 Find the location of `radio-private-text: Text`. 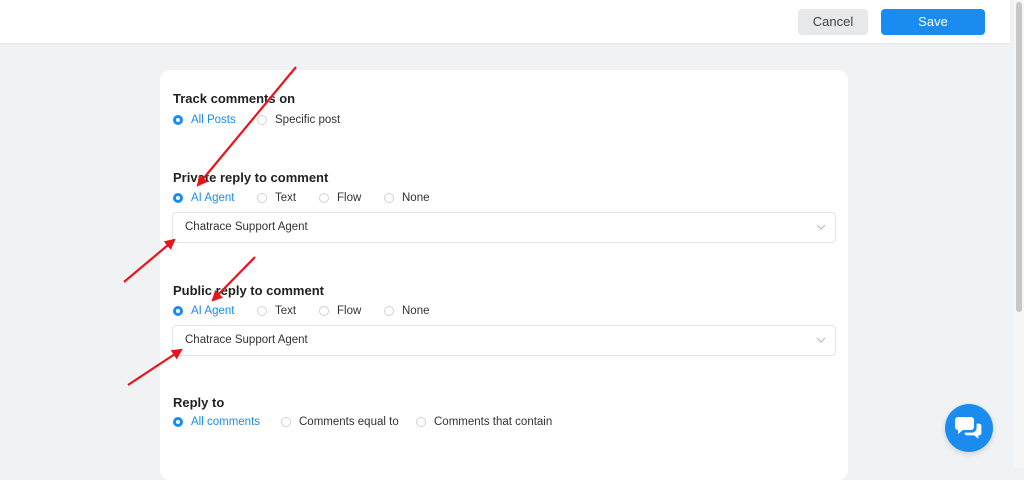

radio-private-text: Text is located at coordinates (276, 198).